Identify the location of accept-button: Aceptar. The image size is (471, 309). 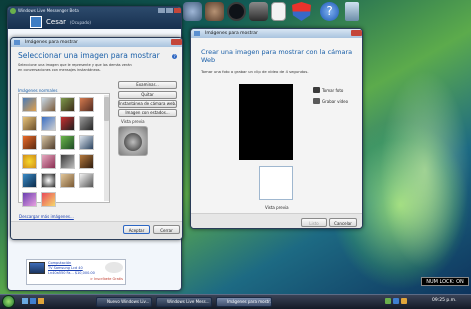
(136, 229).